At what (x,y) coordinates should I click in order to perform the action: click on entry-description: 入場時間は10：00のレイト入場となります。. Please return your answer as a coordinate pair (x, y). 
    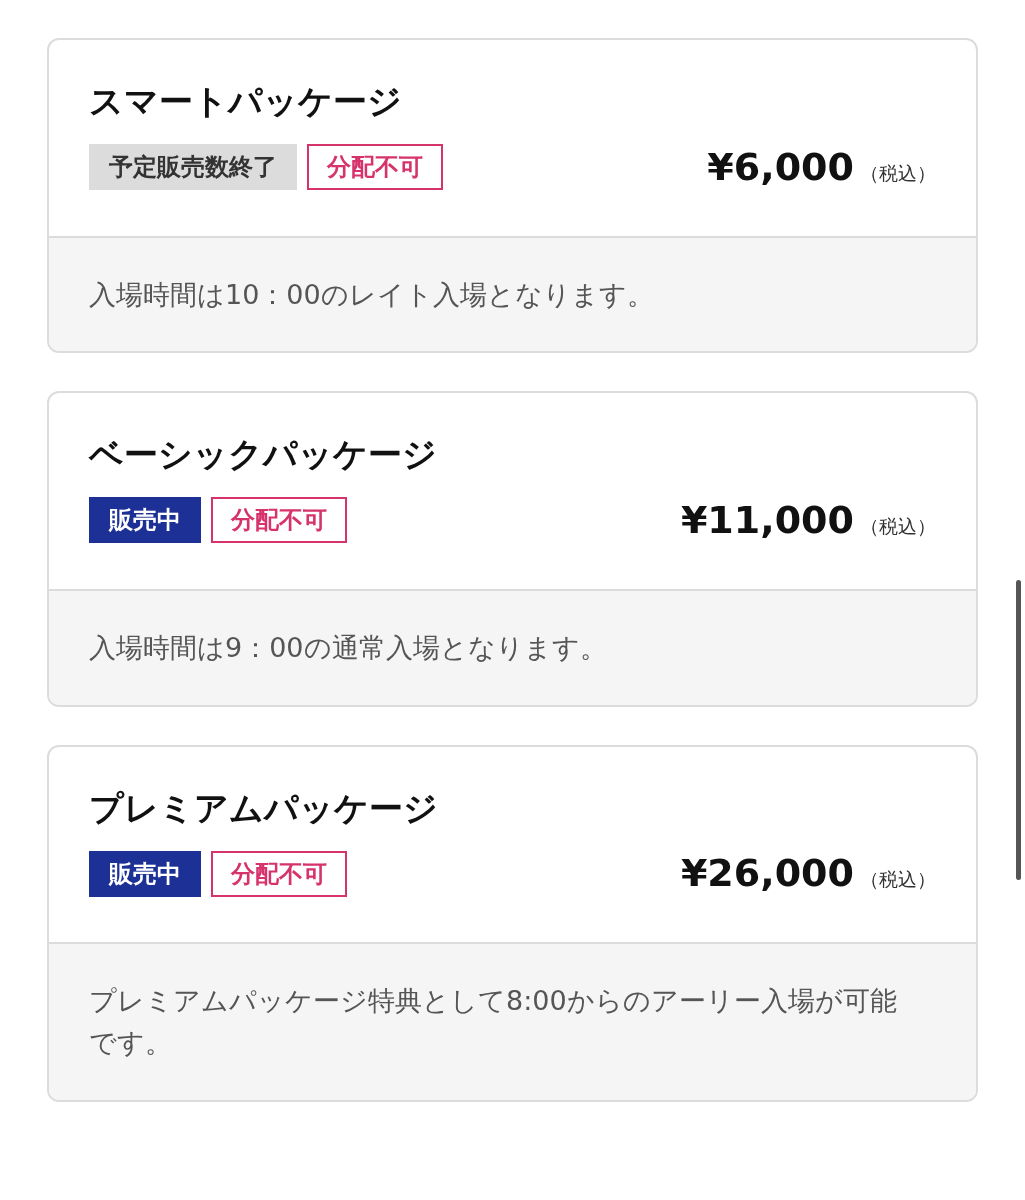
    Looking at the image, I should click on (372, 294).